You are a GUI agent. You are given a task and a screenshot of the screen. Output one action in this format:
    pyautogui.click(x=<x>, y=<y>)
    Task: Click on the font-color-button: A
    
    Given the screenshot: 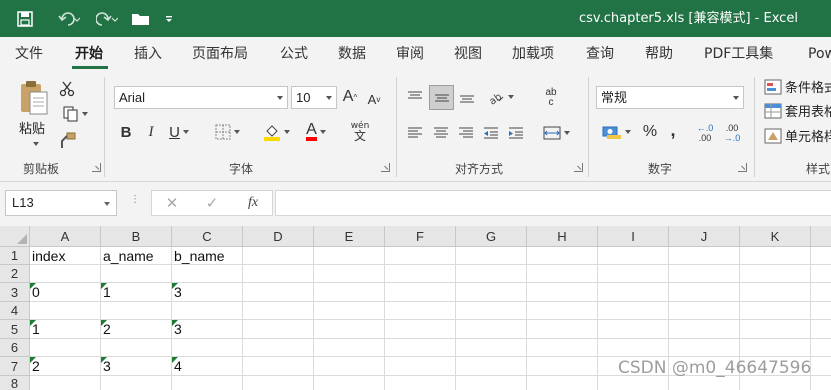 What is the action you would take?
    pyautogui.click(x=316, y=132)
    